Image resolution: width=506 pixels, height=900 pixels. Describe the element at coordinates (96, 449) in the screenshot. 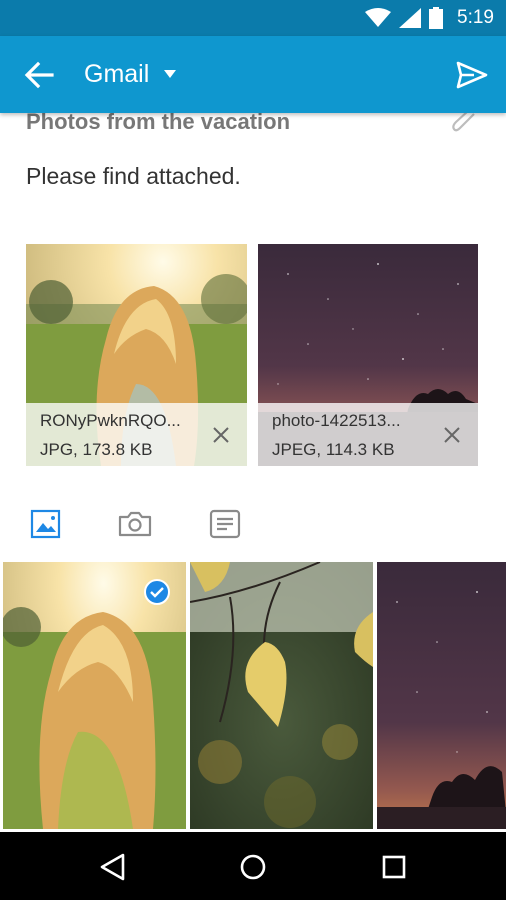

I see `attachment-meta: JPG, 173.8 KB` at that location.